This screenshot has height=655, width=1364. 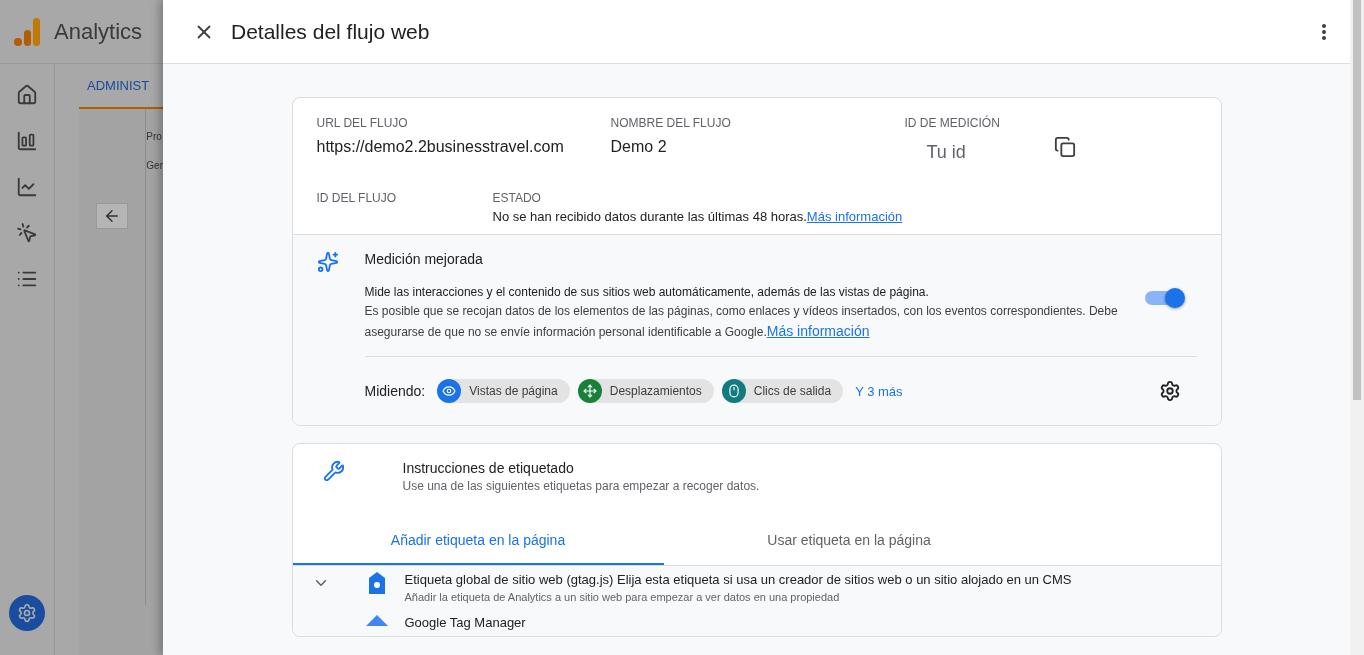 I want to click on panel-title: Detalles del flujo web, so click(x=331, y=31).